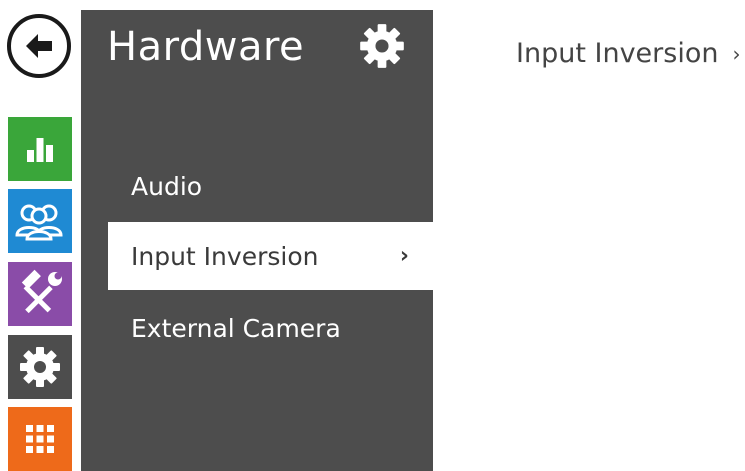 Image resolution: width=745 pixels, height=471 pixels. What do you see at coordinates (225, 256) in the screenshot?
I see `menu-item-label: Input Inversion` at bounding box center [225, 256].